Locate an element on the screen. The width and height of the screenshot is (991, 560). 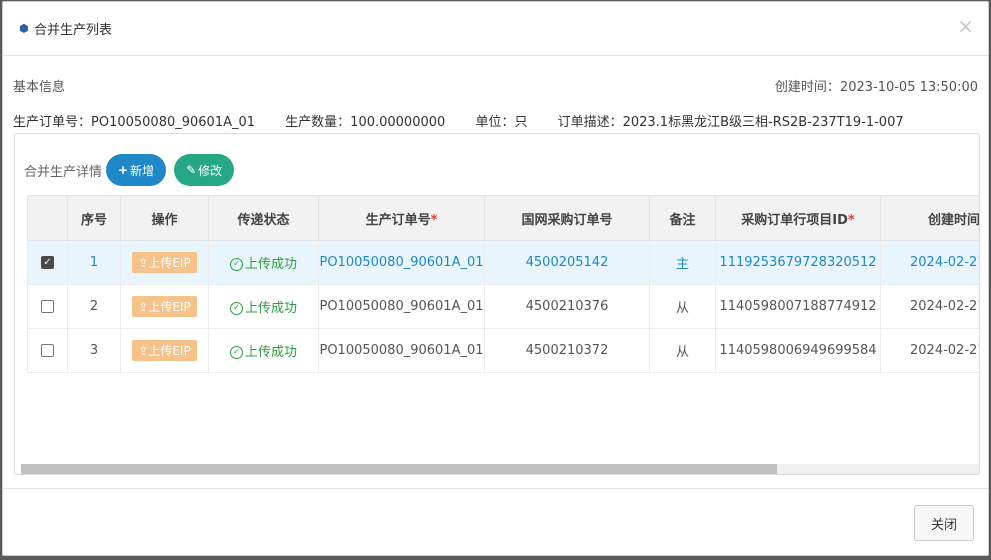
order-number: 生产订单号：PO10050080_90601A_01 is located at coordinates (134, 122).